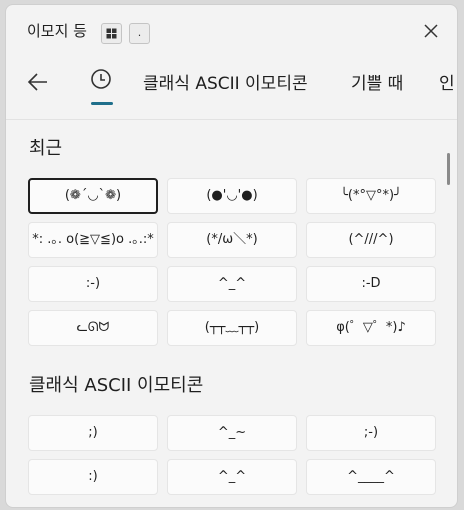 Image resolution: width=464 pixels, height=510 pixels. Describe the element at coordinates (231, 31) in the screenshot. I see `title-bar: 이모지 등 .` at that location.